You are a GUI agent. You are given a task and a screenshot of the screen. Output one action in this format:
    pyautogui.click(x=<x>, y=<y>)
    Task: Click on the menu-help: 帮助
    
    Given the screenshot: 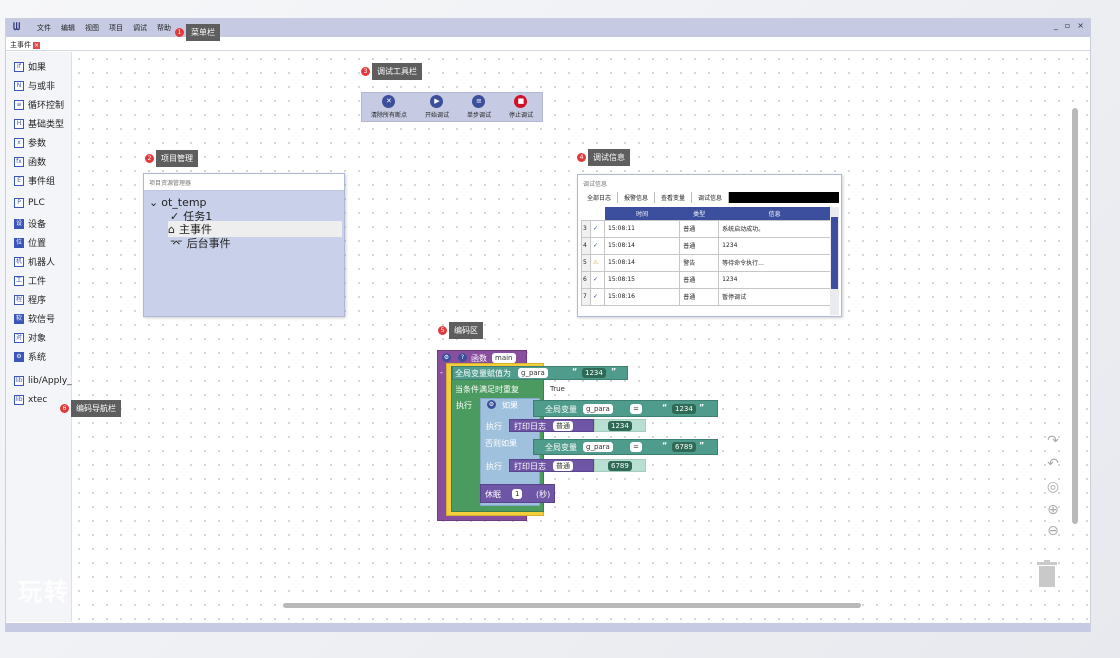 What is the action you would take?
    pyautogui.click(x=164, y=28)
    